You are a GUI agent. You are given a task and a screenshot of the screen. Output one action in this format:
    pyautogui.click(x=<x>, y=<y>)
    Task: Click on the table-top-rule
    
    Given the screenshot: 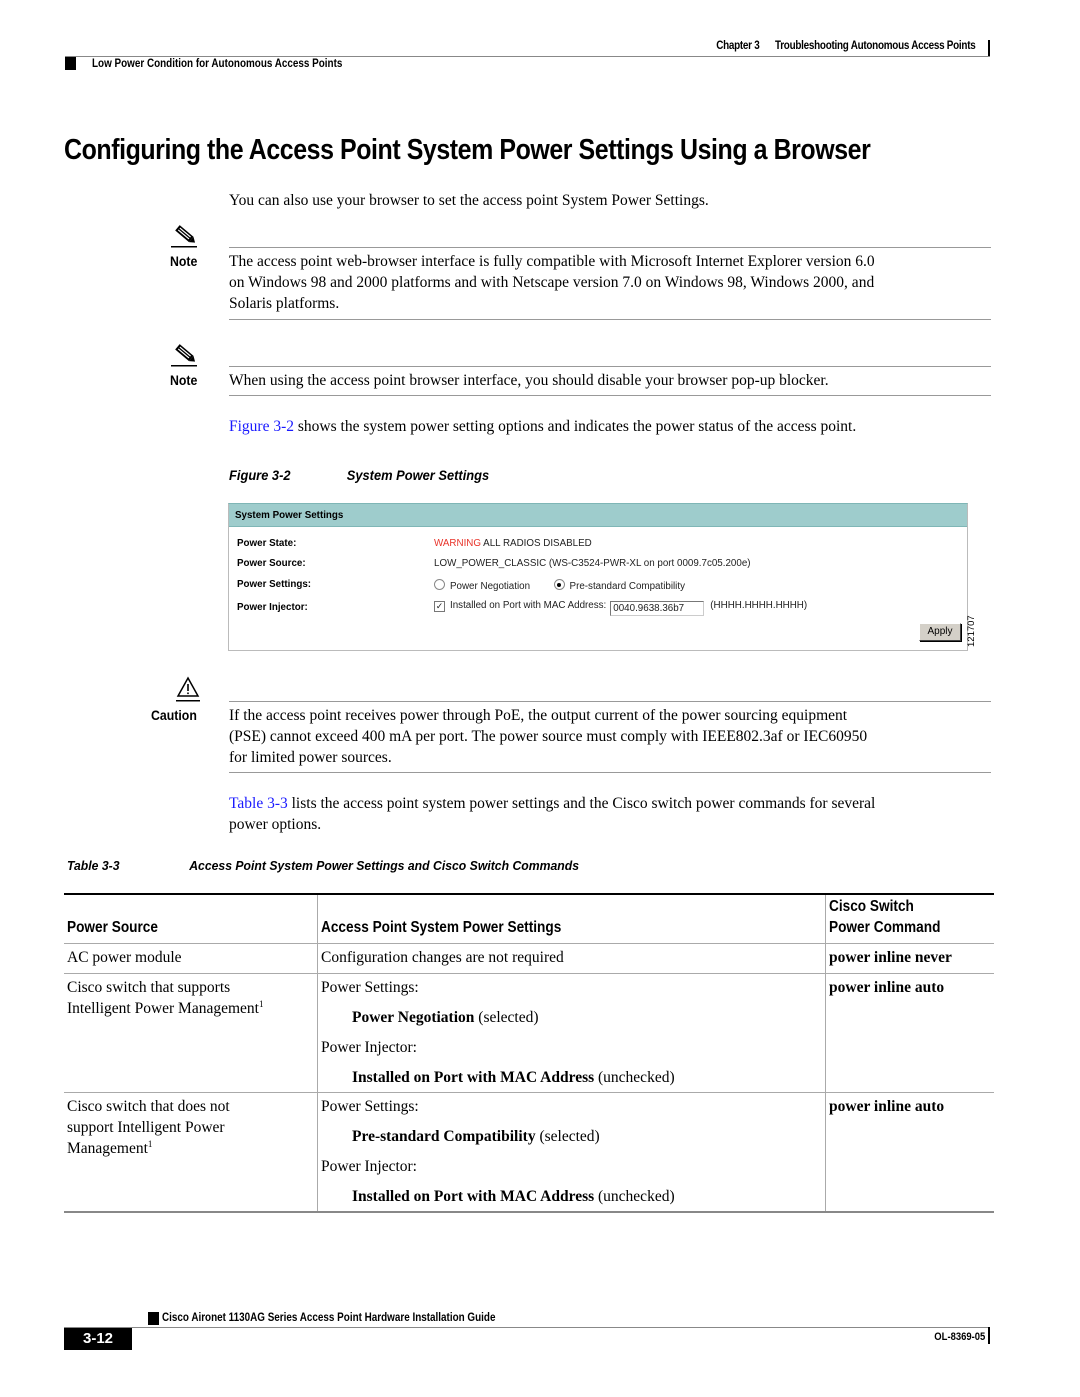 What is the action you would take?
    pyautogui.click(x=529, y=894)
    